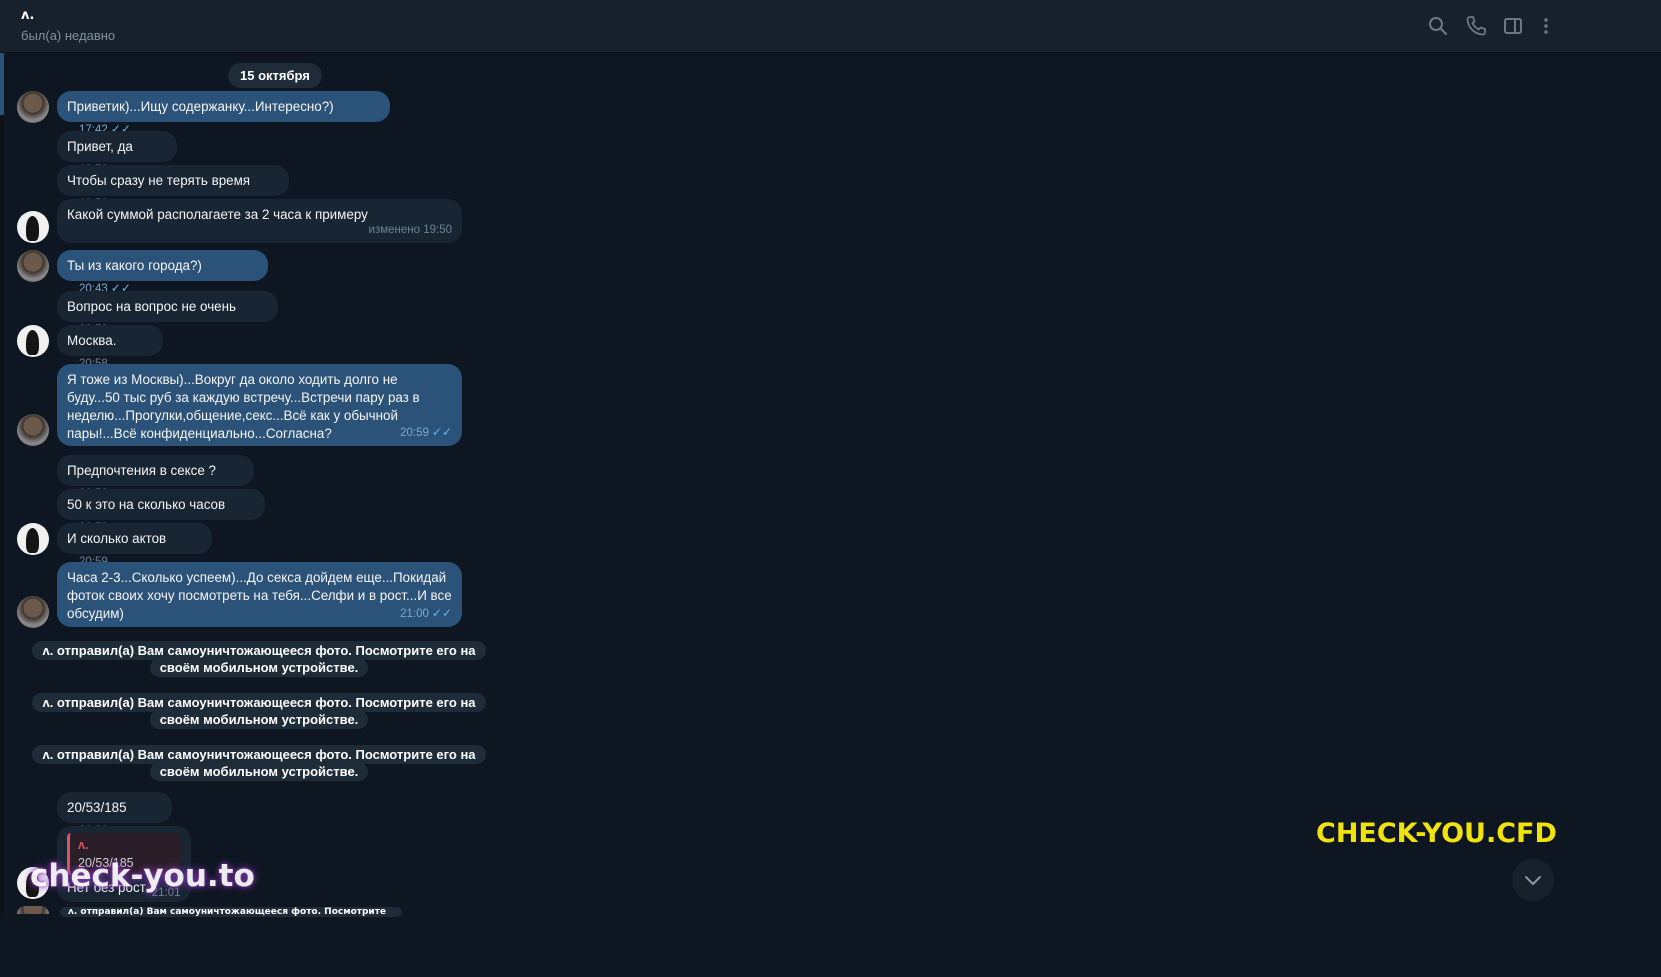 The width and height of the screenshot is (1661, 977). I want to click on scroll-down-button, so click(1533, 880).